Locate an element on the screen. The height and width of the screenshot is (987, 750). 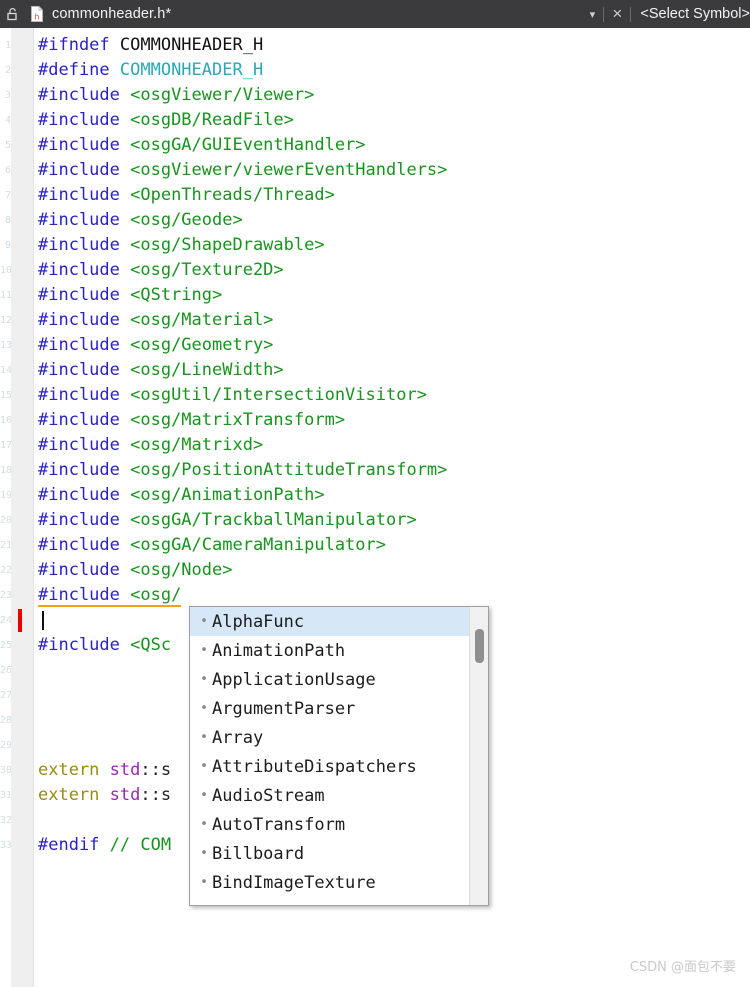
line-number: 11 is located at coordinates (5, 295).